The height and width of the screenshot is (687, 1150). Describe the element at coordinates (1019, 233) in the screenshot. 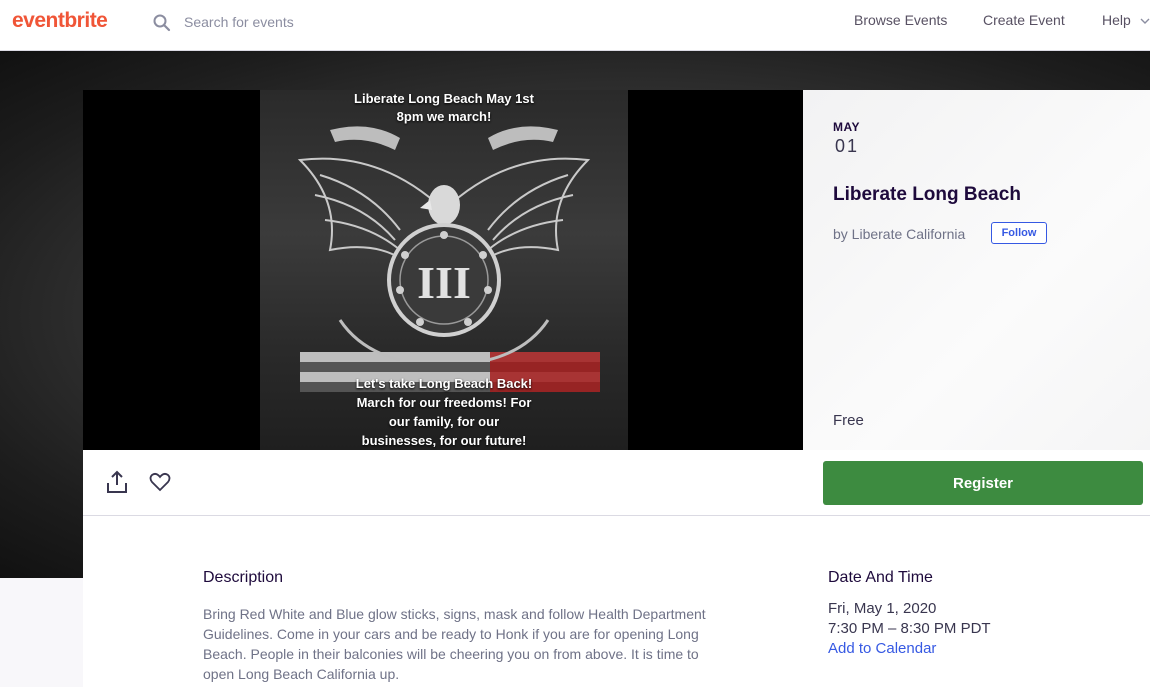

I see `follow-button: Follow` at that location.